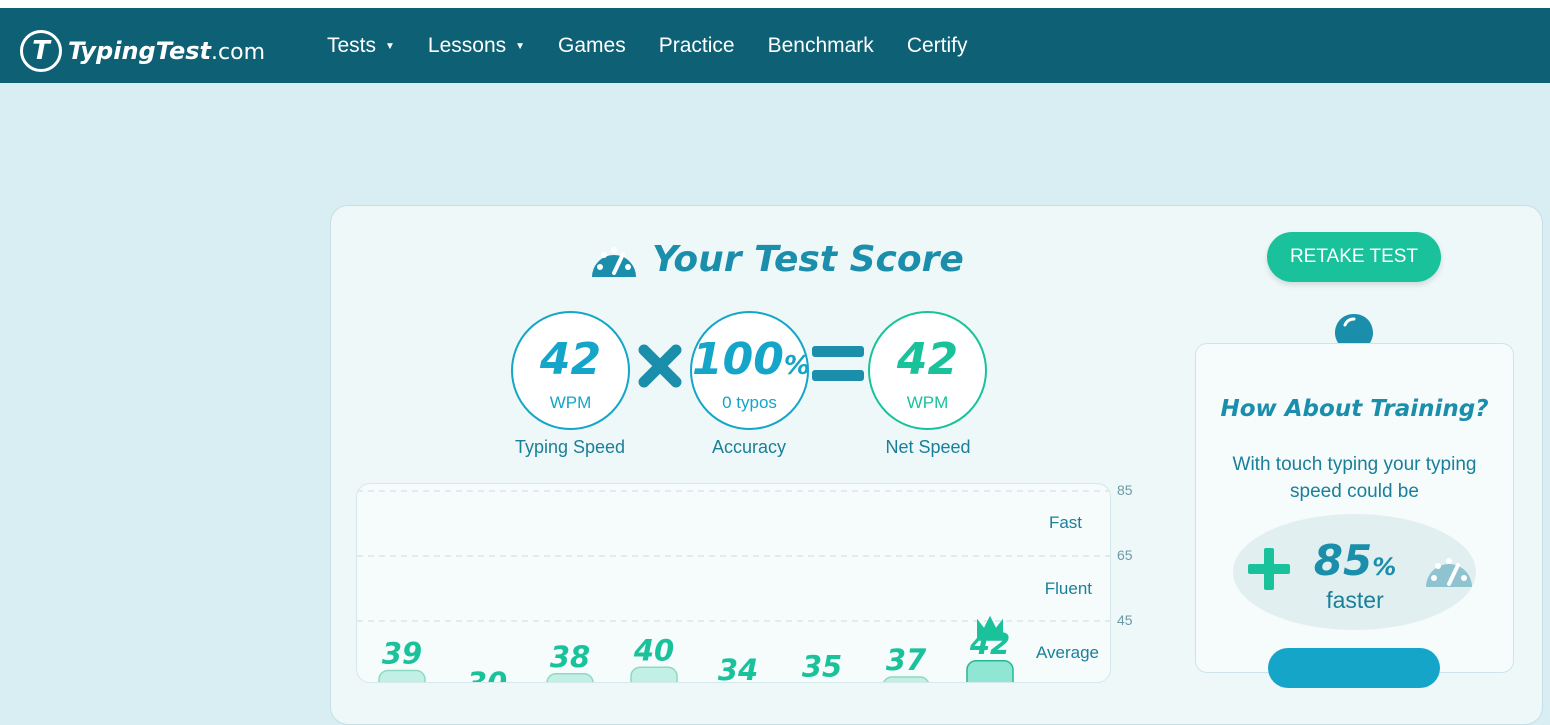  I want to click on logo-brand: TypingTest, so click(140, 51).